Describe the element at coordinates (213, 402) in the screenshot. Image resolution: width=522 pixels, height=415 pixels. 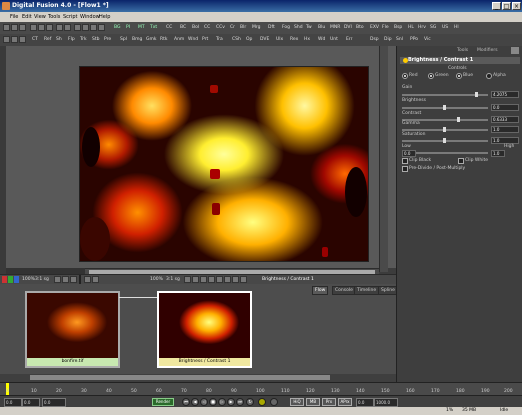
I see `stop-icon: ■` at that location.